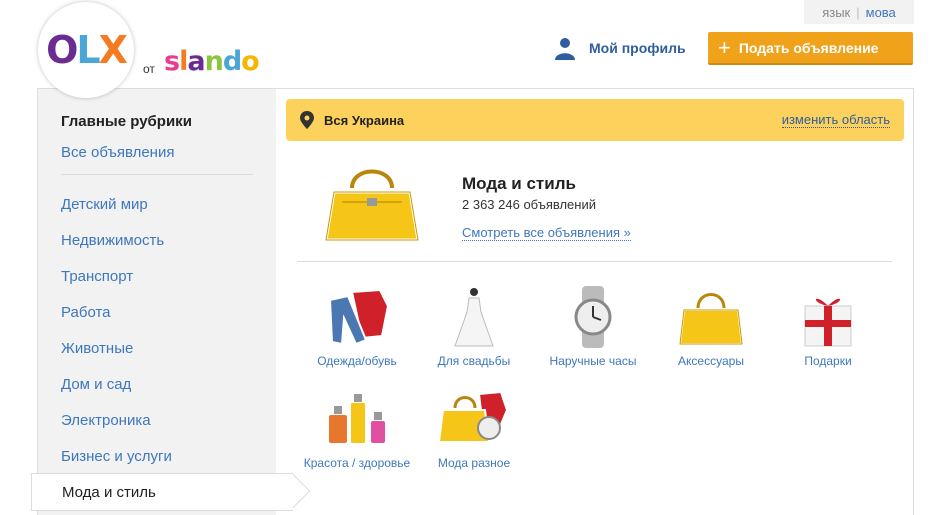 This screenshot has width=938, height=515. What do you see at coordinates (711, 361) in the screenshot?
I see `subcategory-label: Аксессуары` at bounding box center [711, 361].